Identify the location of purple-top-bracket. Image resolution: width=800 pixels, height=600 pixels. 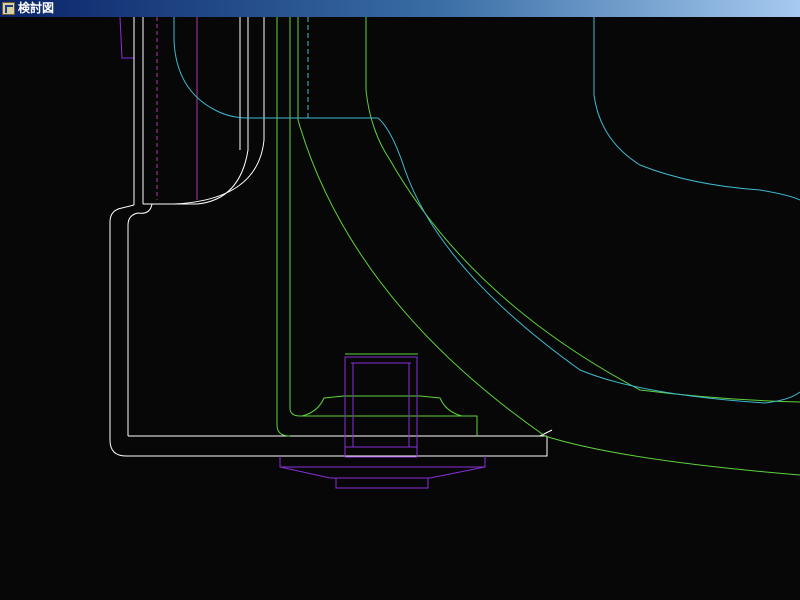
(126, 38).